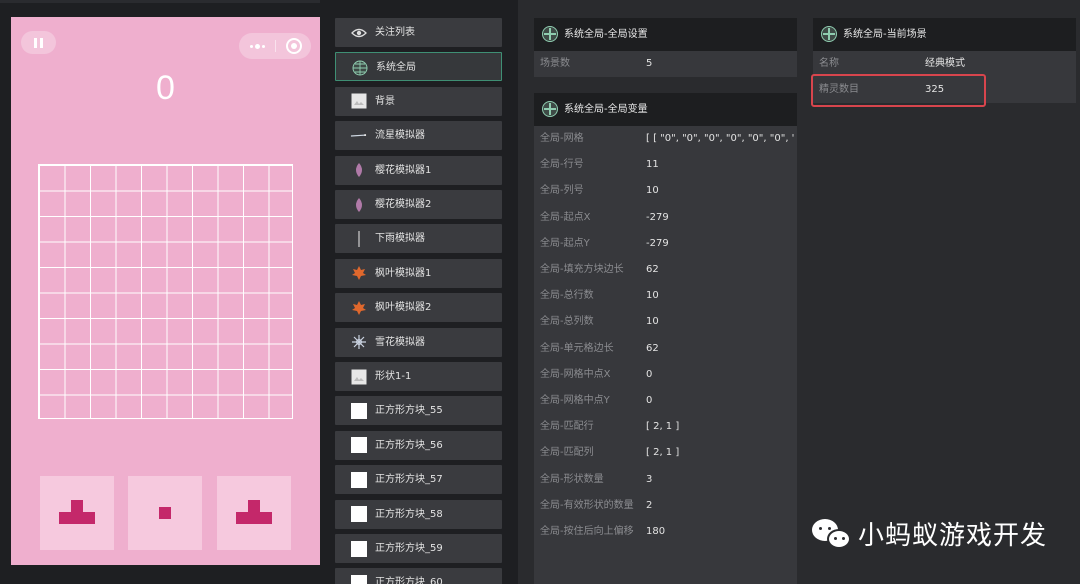 The image size is (1080, 584). I want to click on node-item: 正方形方块_55, so click(418, 411).